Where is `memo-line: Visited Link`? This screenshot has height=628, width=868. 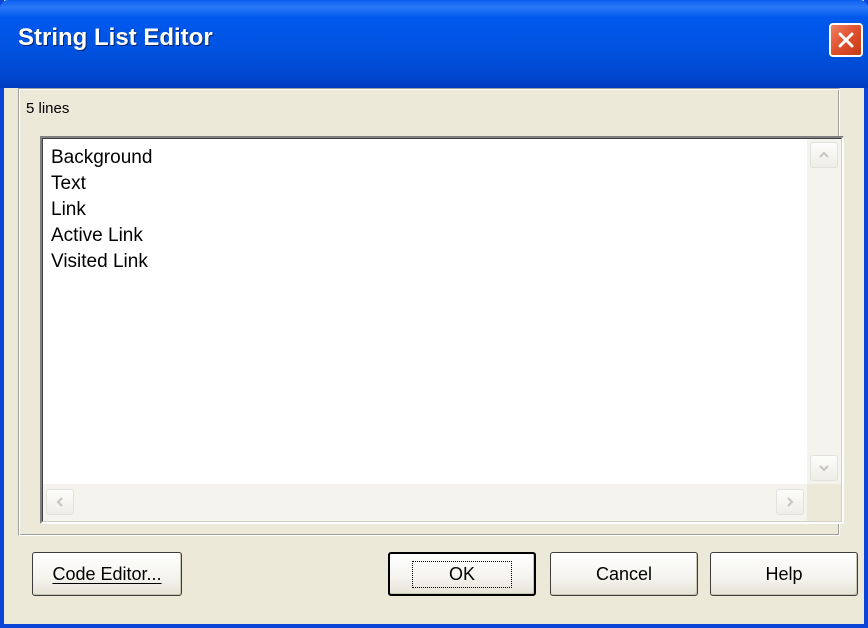
memo-line: Visited Link is located at coordinates (99, 261).